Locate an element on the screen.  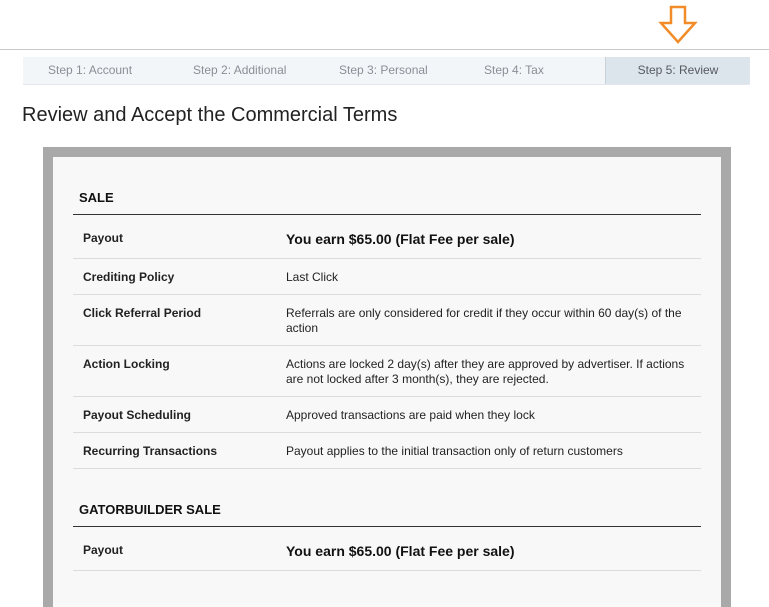
row-label-action-locking: Action Locking is located at coordinates (126, 364).